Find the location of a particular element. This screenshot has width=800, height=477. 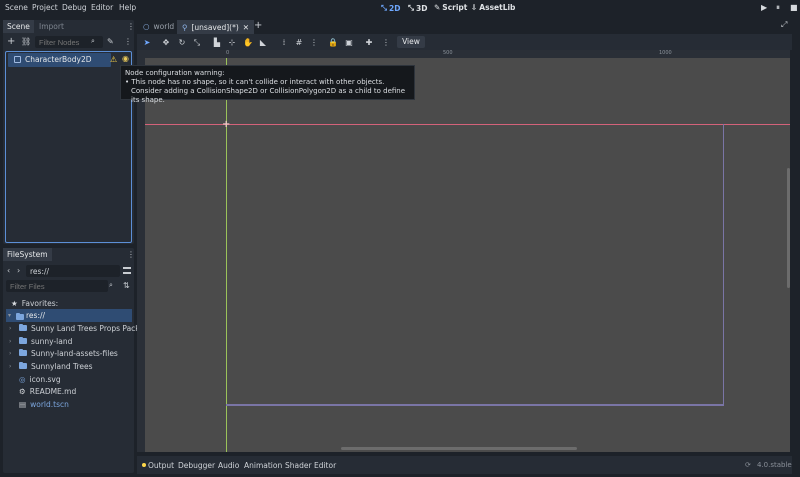

assetlib-button: ⇩ AssetLib is located at coordinates (493, 7).